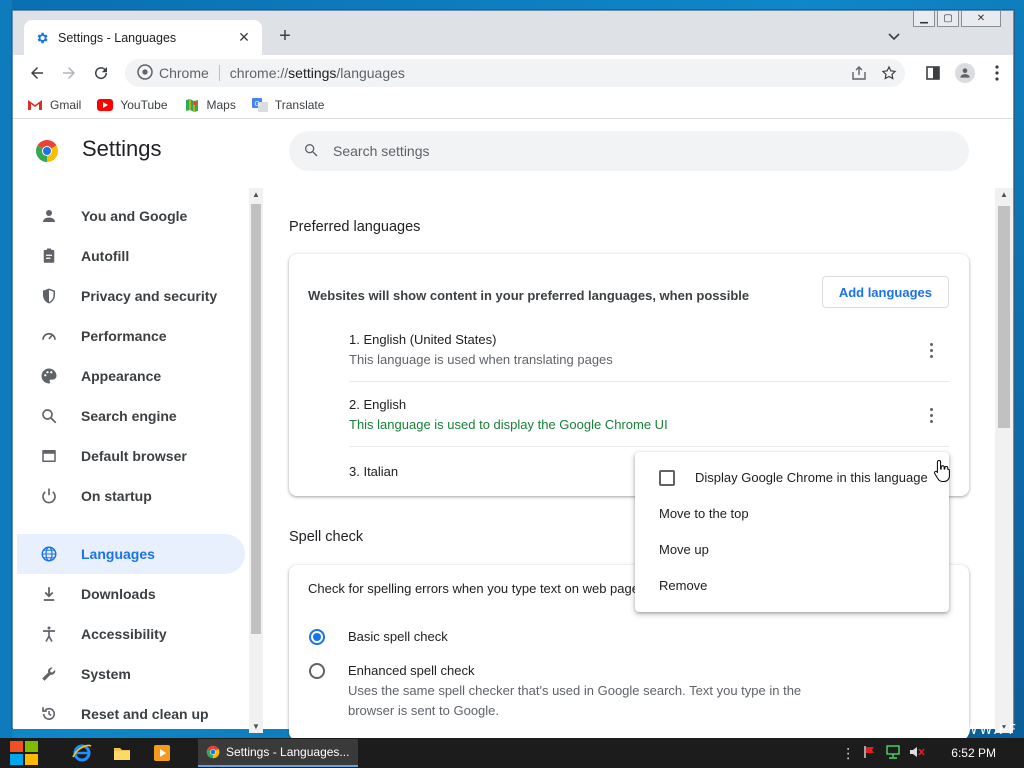 This screenshot has width=1024, height=768. I want to click on sidebar-item-label: System, so click(106, 674).